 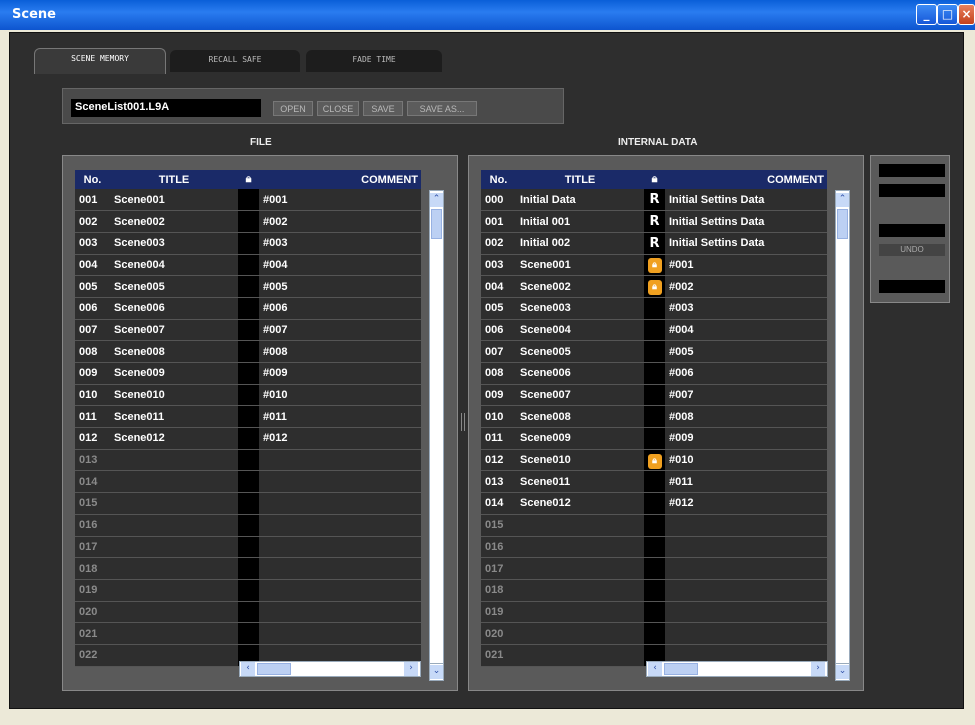 What do you see at coordinates (248, 460) in the screenshot?
I see `table-row: 013` at bounding box center [248, 460].